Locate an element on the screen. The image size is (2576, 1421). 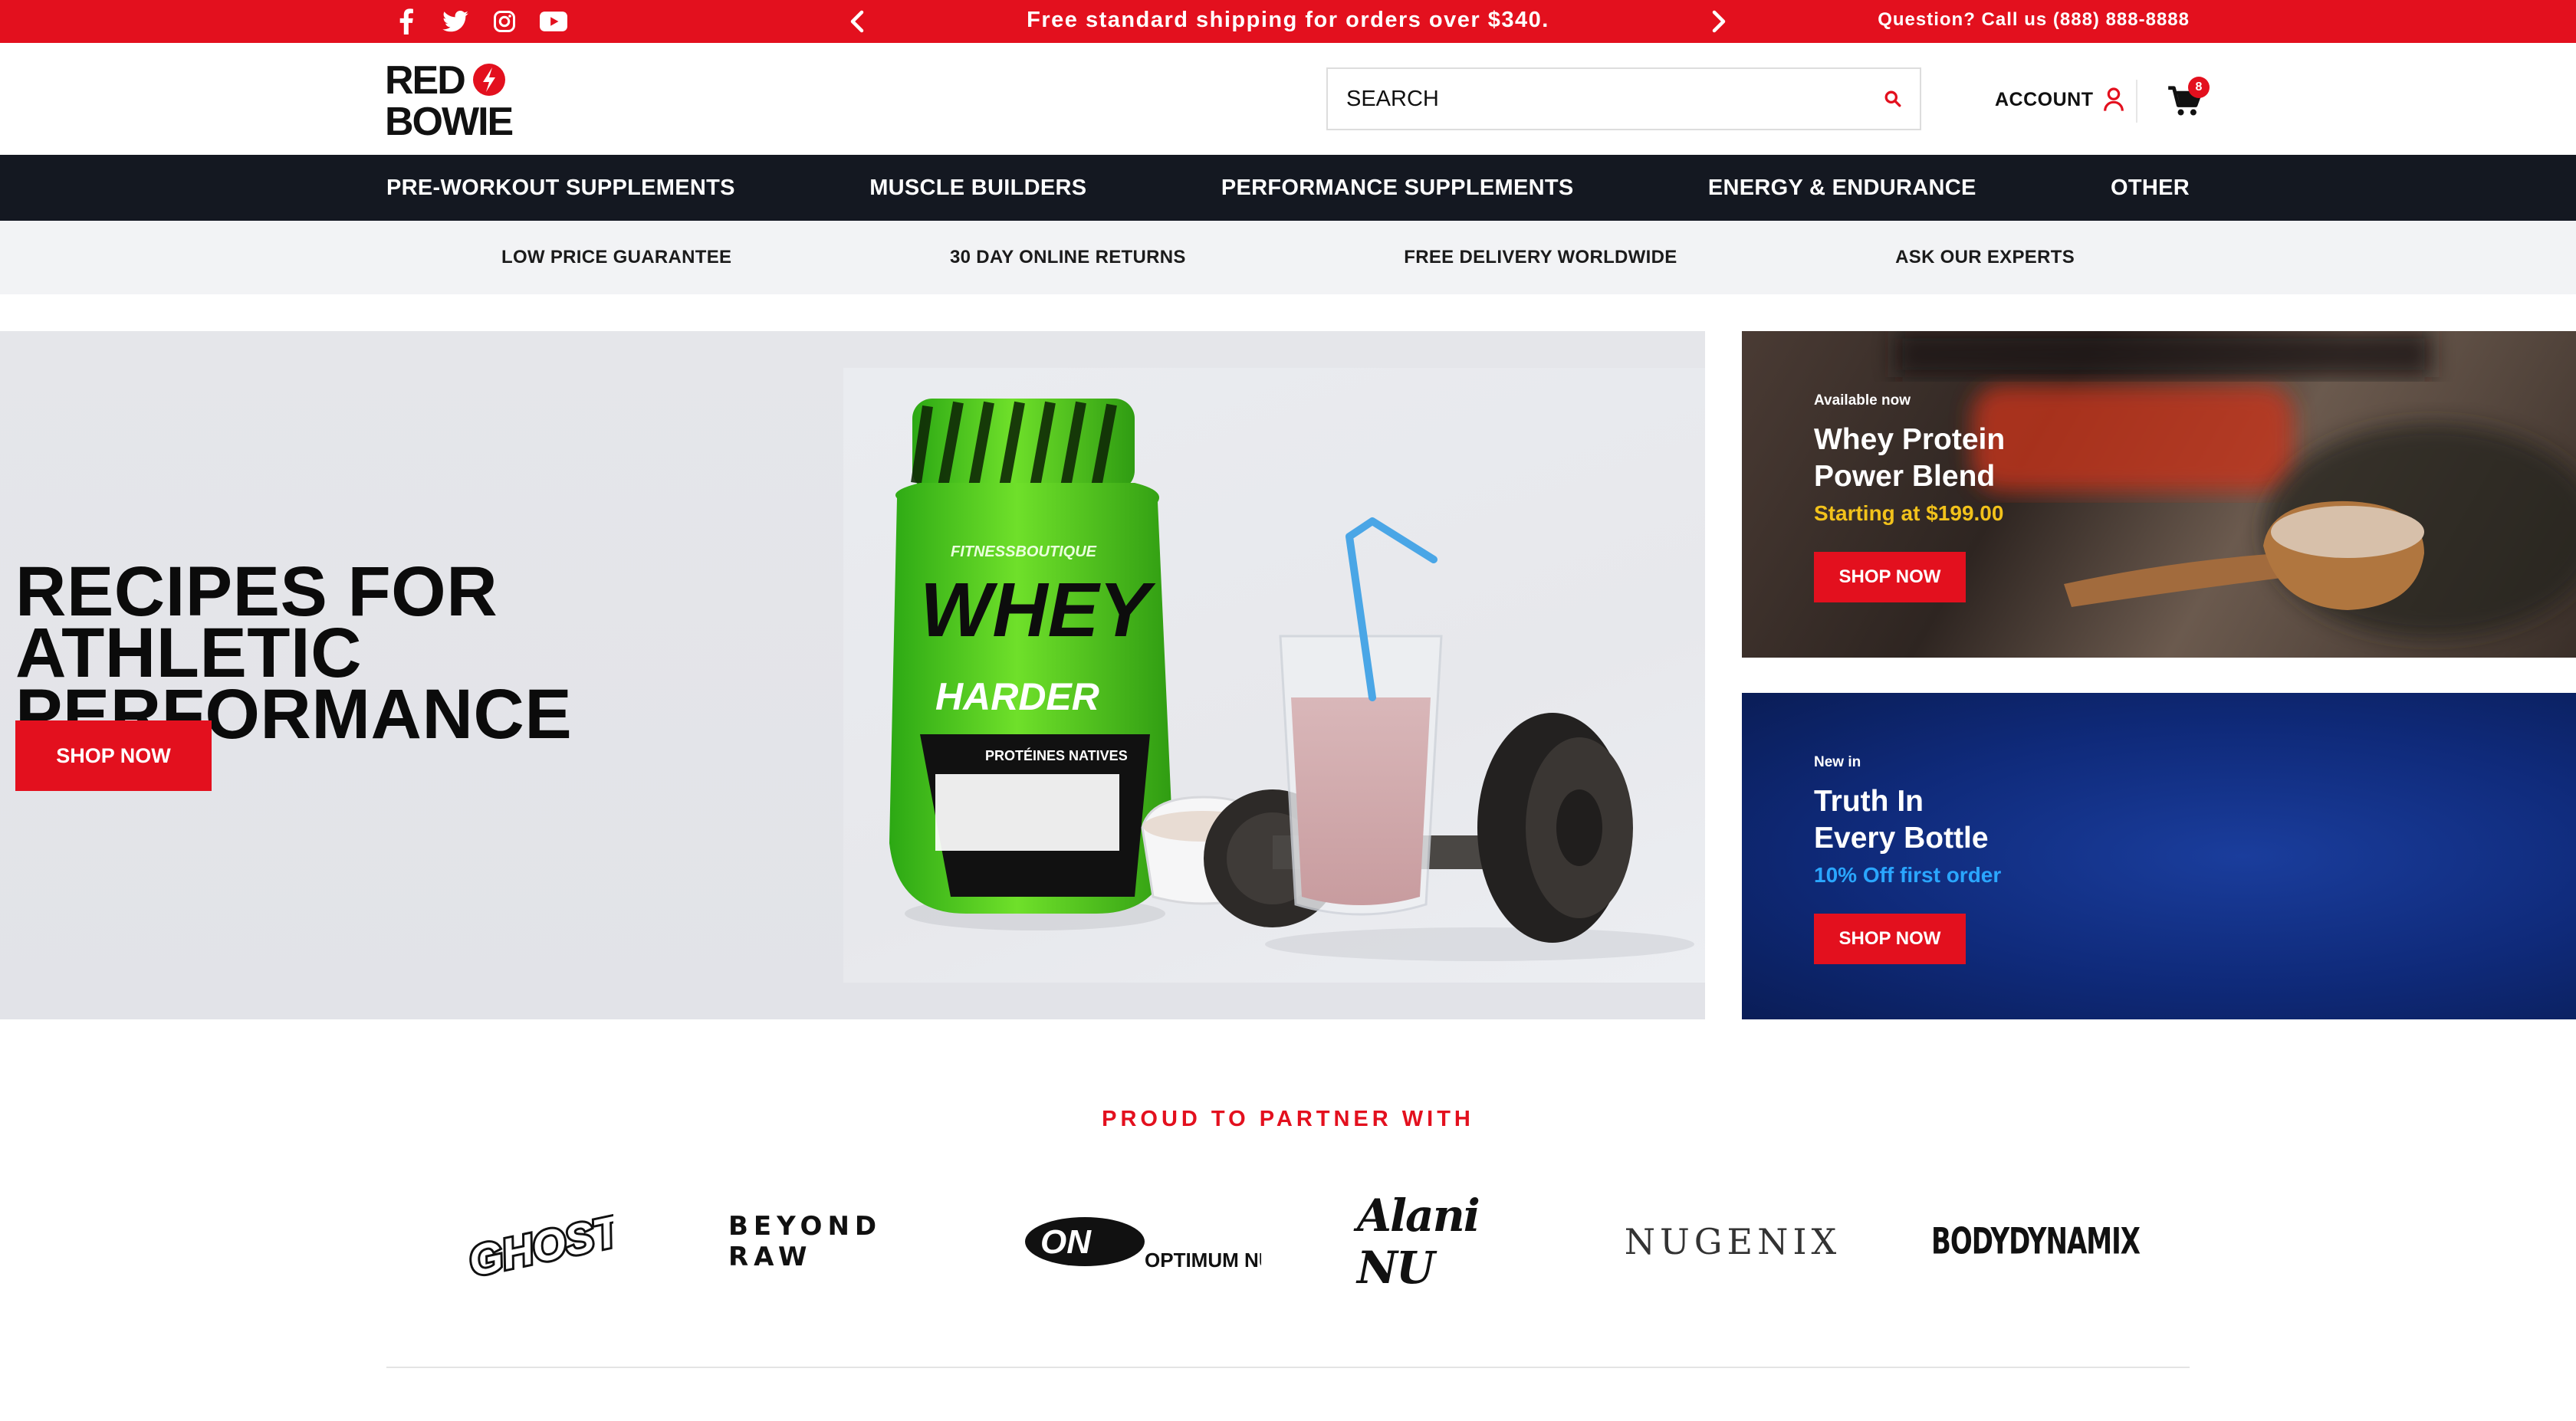
tile-price: Starting at $199.00 is located at coordinates (1909, 513).